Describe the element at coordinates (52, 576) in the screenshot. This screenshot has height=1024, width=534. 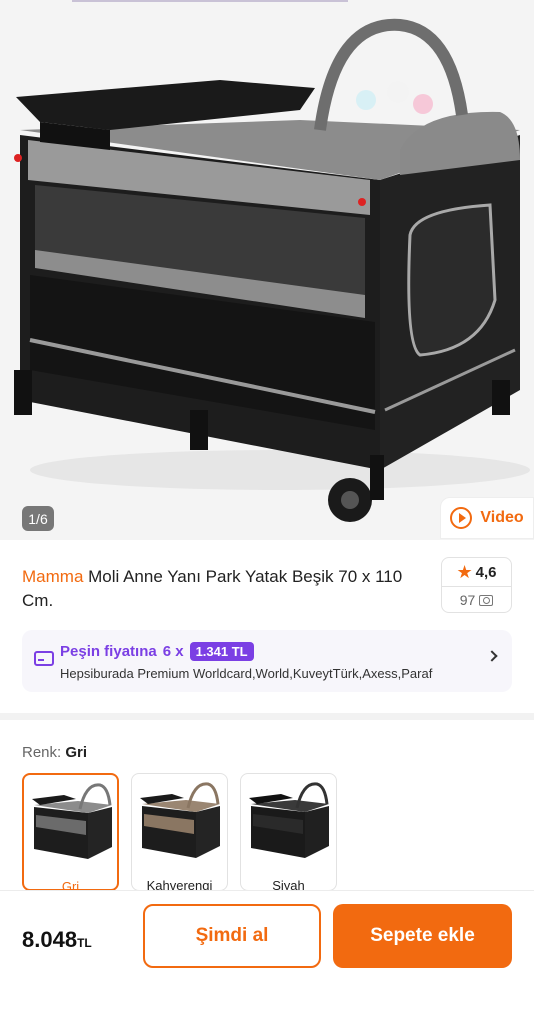
I see `brand-link: Mamma` at that location.